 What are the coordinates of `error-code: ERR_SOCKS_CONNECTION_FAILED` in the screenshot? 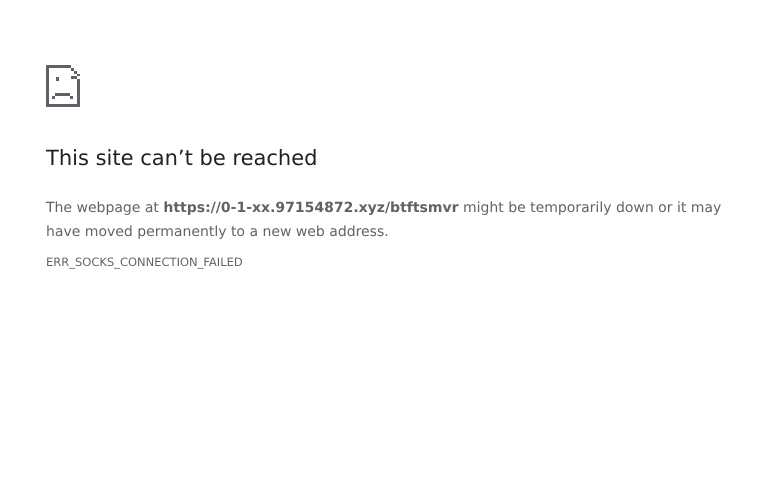 It's located at (144, 262).